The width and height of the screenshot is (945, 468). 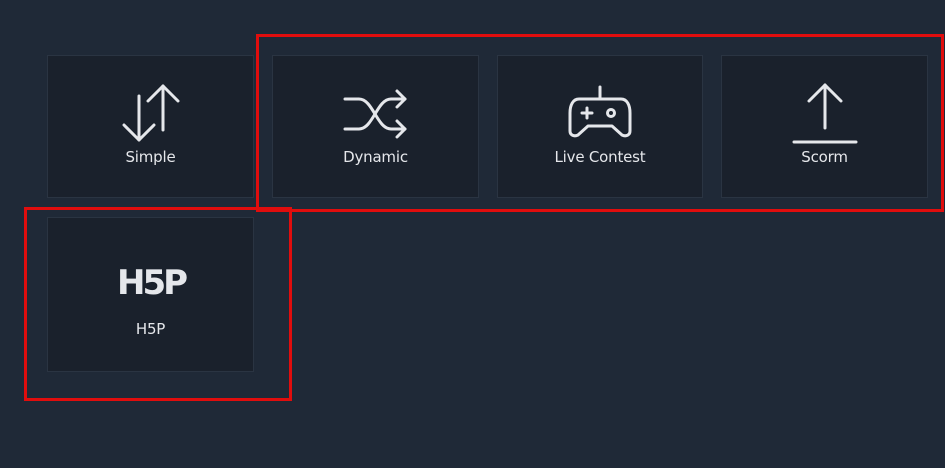 I want to click on card-simple: Simple, so click(x=150, y=126).